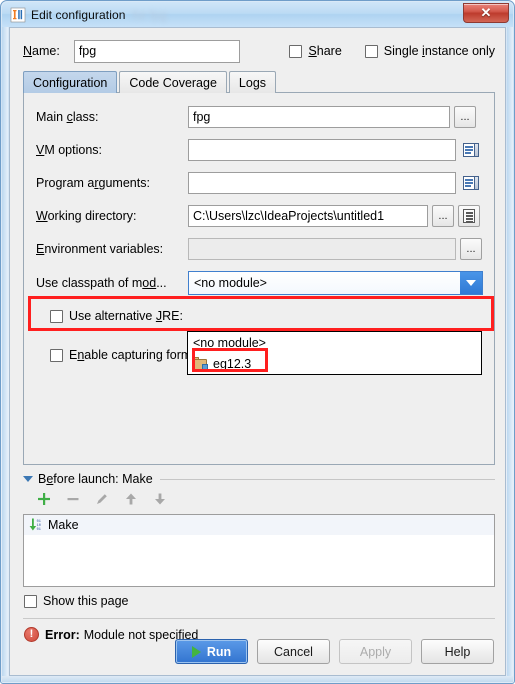 The height and width of the screenshot is (684, 515). What do you see at coordinates (63, 525) in the screenshot?
I see `list-item-label: Make` at bounding box center [63, 525].